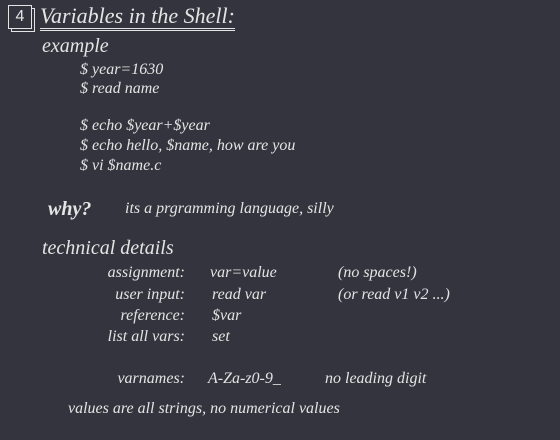 Image resolution: width=560 pixels, height=440 pixels. What do you see at coordinates (394, 294) in the screenshot?
I see `detail-note: (or read v1 v2 ...)` at bounding box center [394, 294].